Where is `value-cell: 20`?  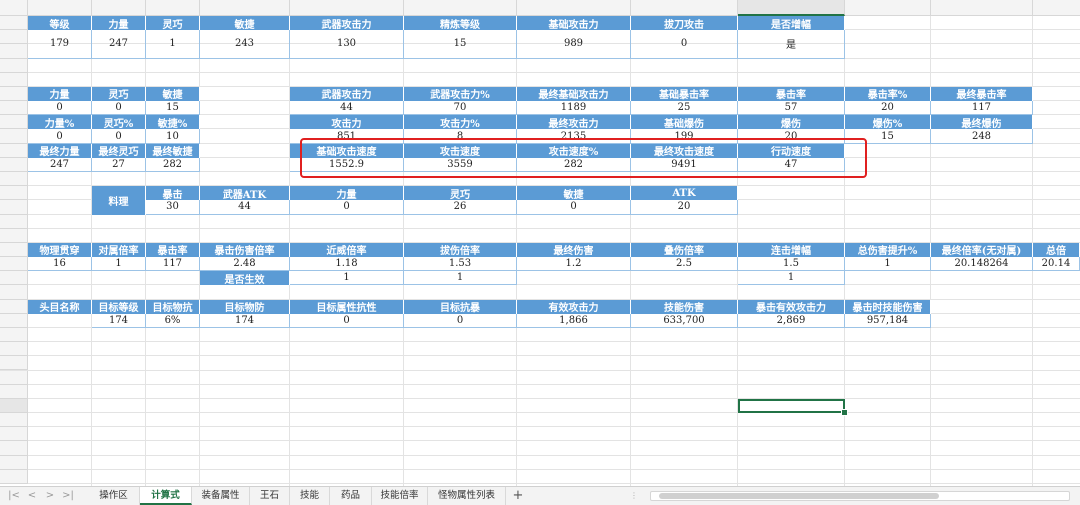
value-cell: 20 is located at coordinates (888, 108).